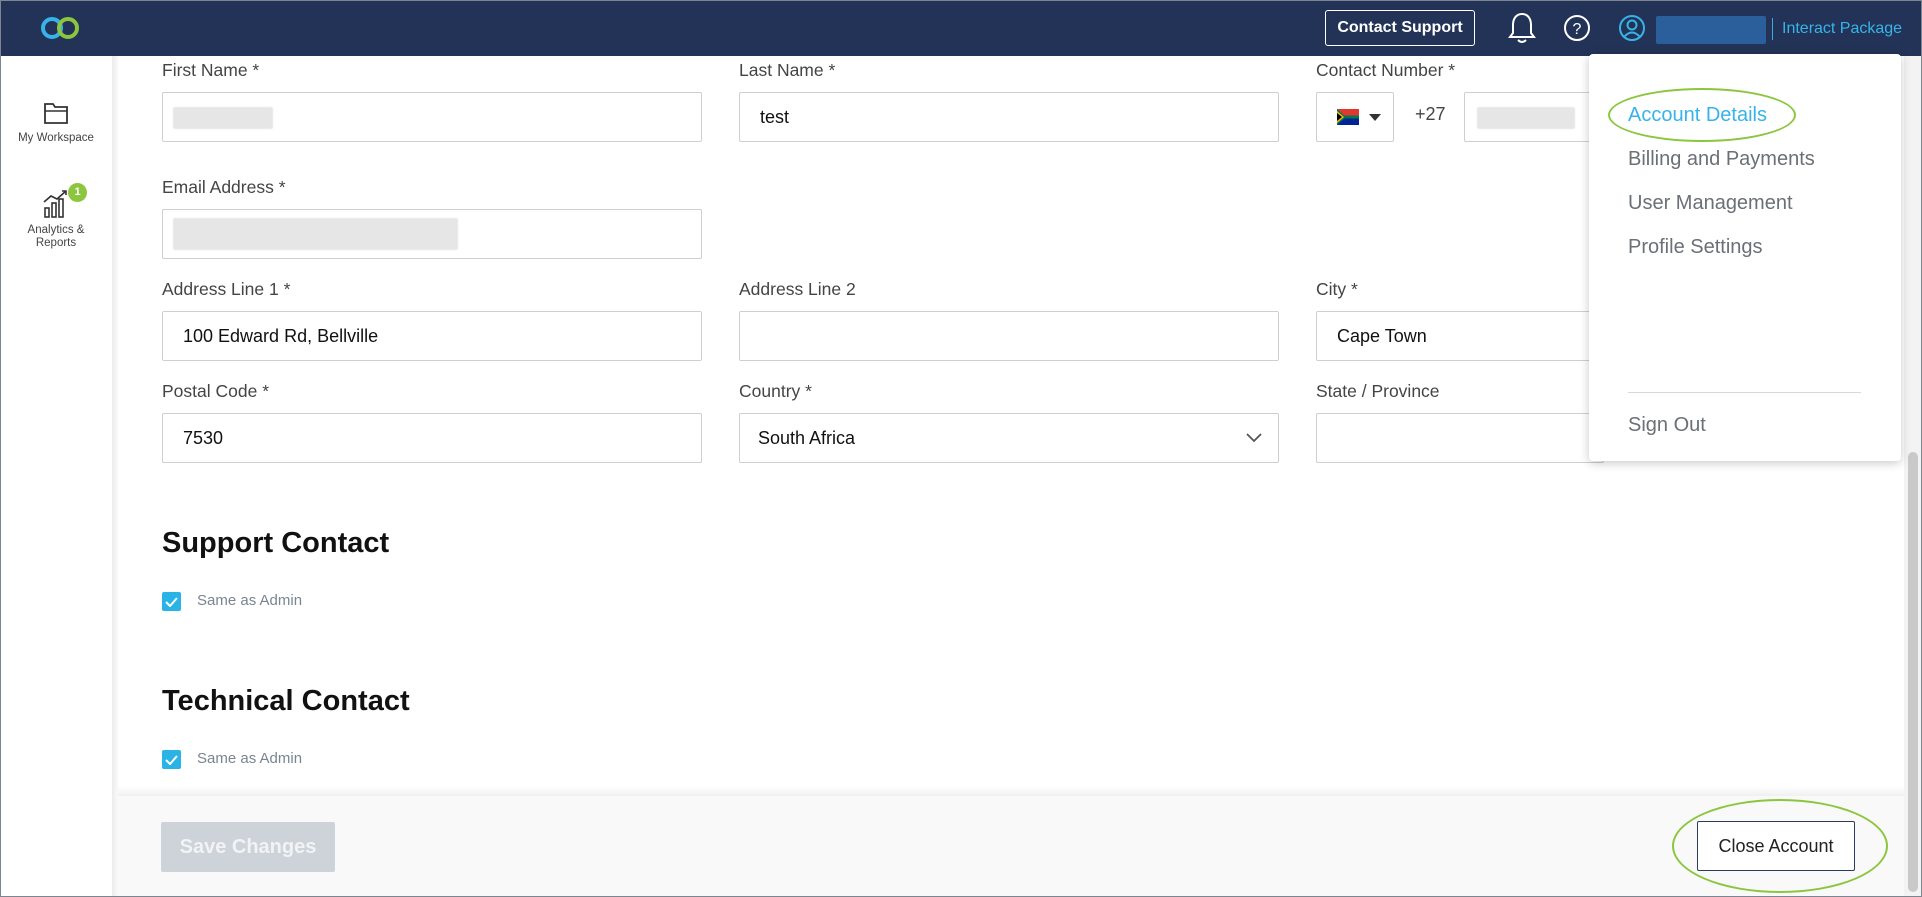 This screenshot has height=897, width=1922. I want to click on footer-shadow, so click(1011, 791).